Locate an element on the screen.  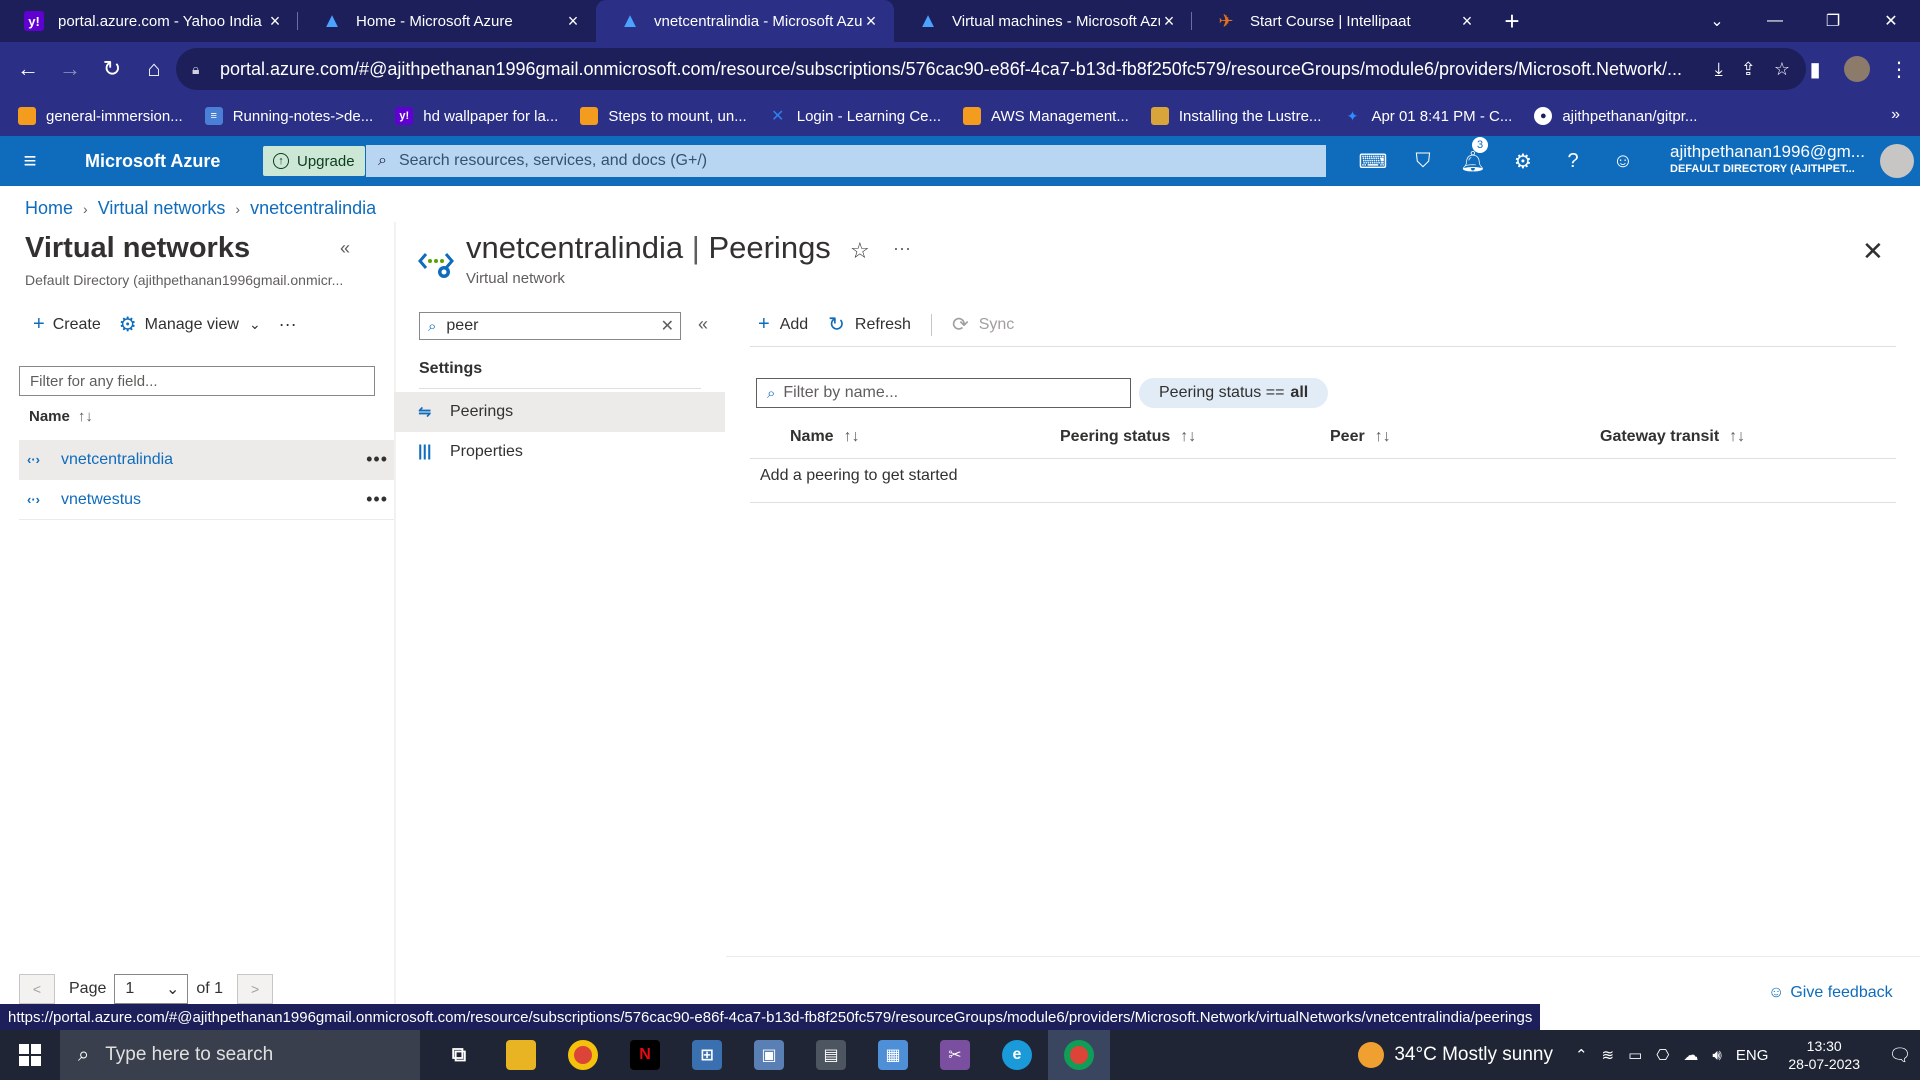
chrome-icon is located at coordinates (583, 1055).